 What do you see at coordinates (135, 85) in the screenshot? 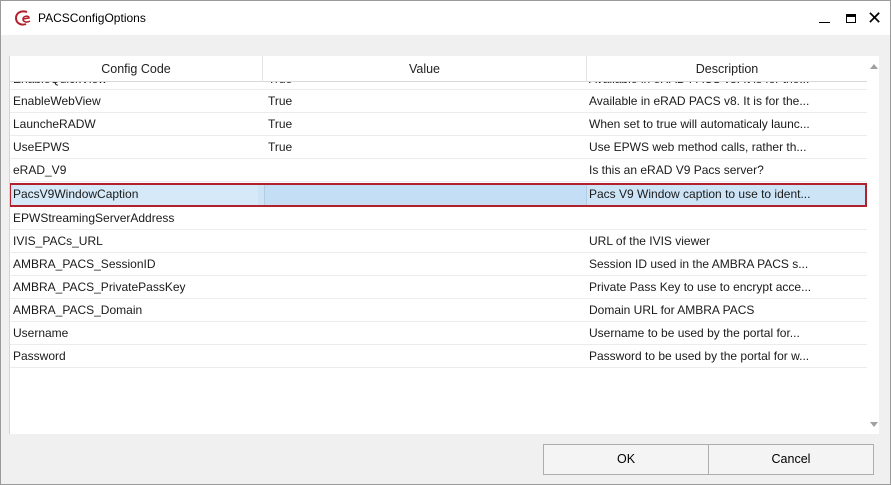
I see `cell-config-code: EnableQuickView` at bounding box center [135, 85].